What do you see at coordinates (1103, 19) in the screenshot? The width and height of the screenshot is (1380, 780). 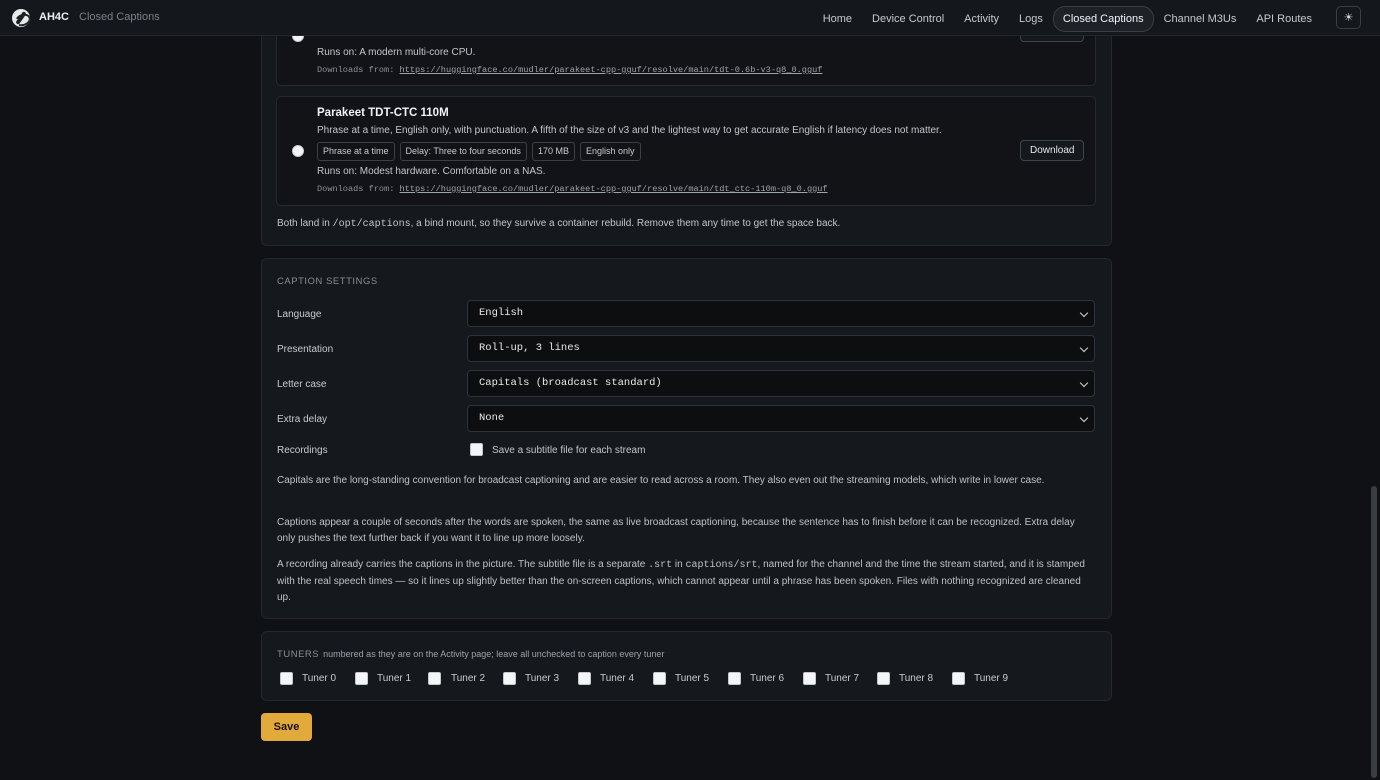 I see `nav-closed-captions: Closed Captions` at bounding box center [1103, 19].